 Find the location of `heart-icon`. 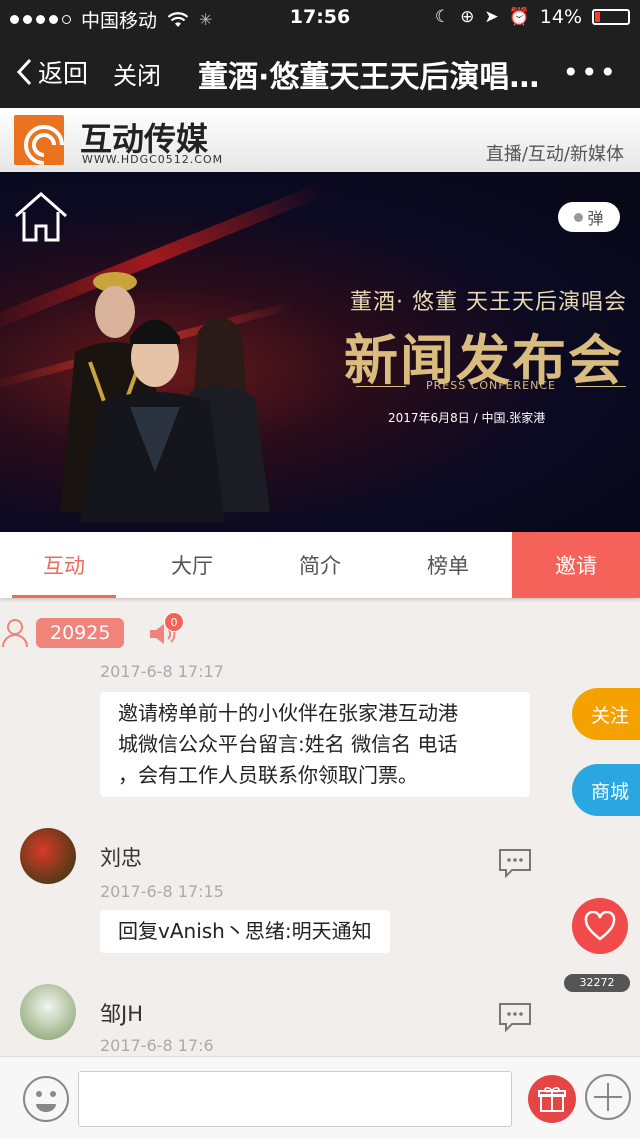

heart-icon is located at coordinates (600, 926).